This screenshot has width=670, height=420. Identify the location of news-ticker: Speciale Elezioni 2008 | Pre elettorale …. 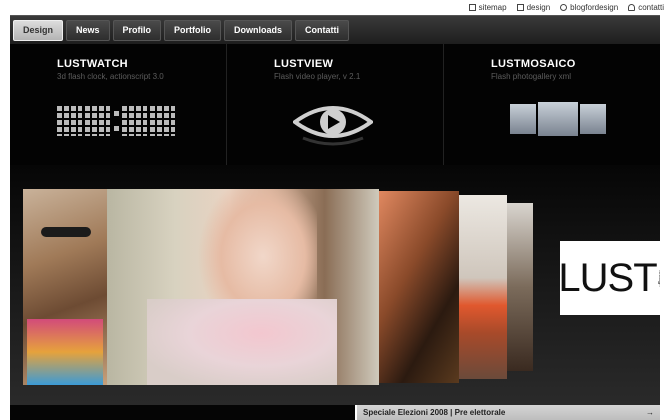
(508, 412).